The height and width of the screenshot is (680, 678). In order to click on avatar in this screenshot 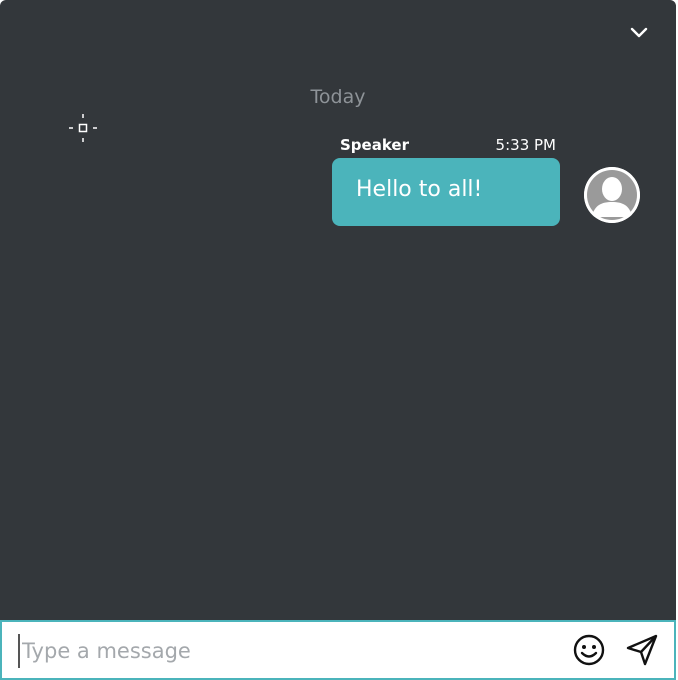, I will do `click(612, 195)`.